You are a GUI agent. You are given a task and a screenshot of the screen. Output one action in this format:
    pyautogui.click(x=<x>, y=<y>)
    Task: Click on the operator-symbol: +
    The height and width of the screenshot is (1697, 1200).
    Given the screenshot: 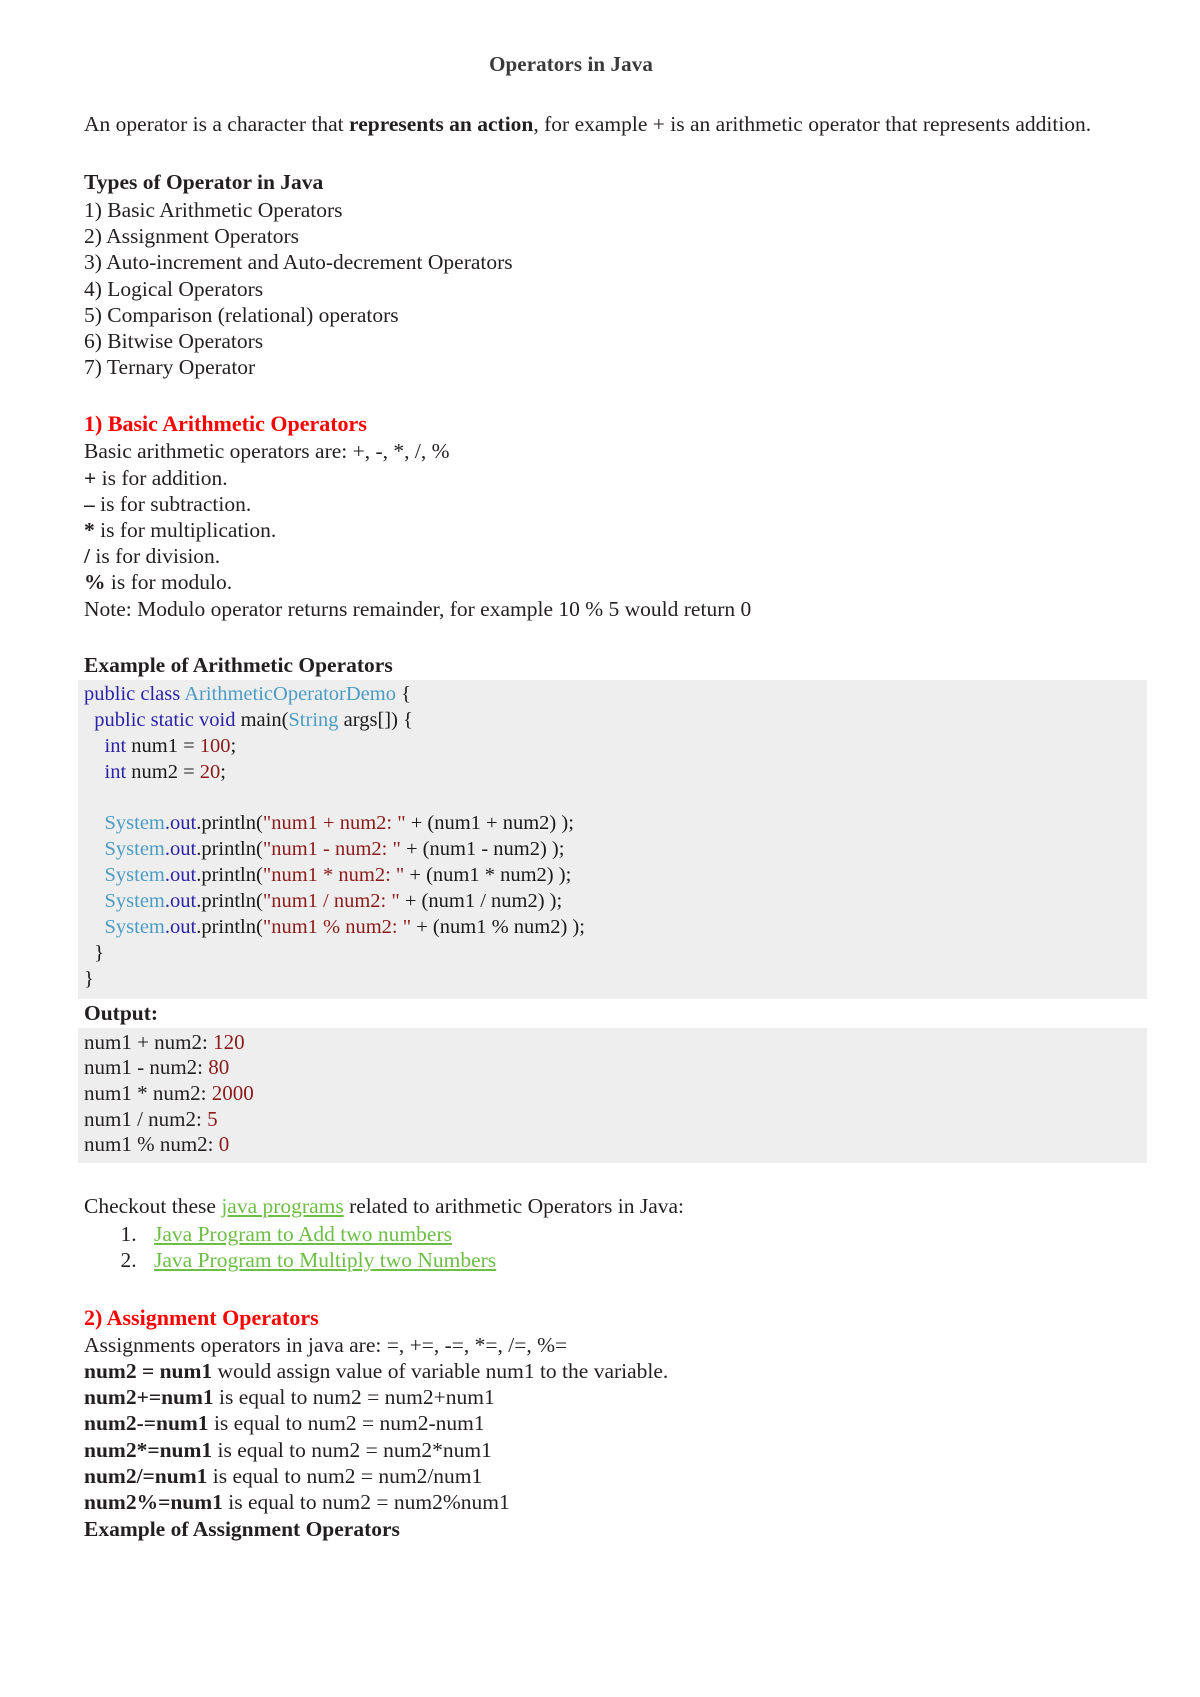 What is the action you would take?
    pyautogui.click(x=90, y=477)
    